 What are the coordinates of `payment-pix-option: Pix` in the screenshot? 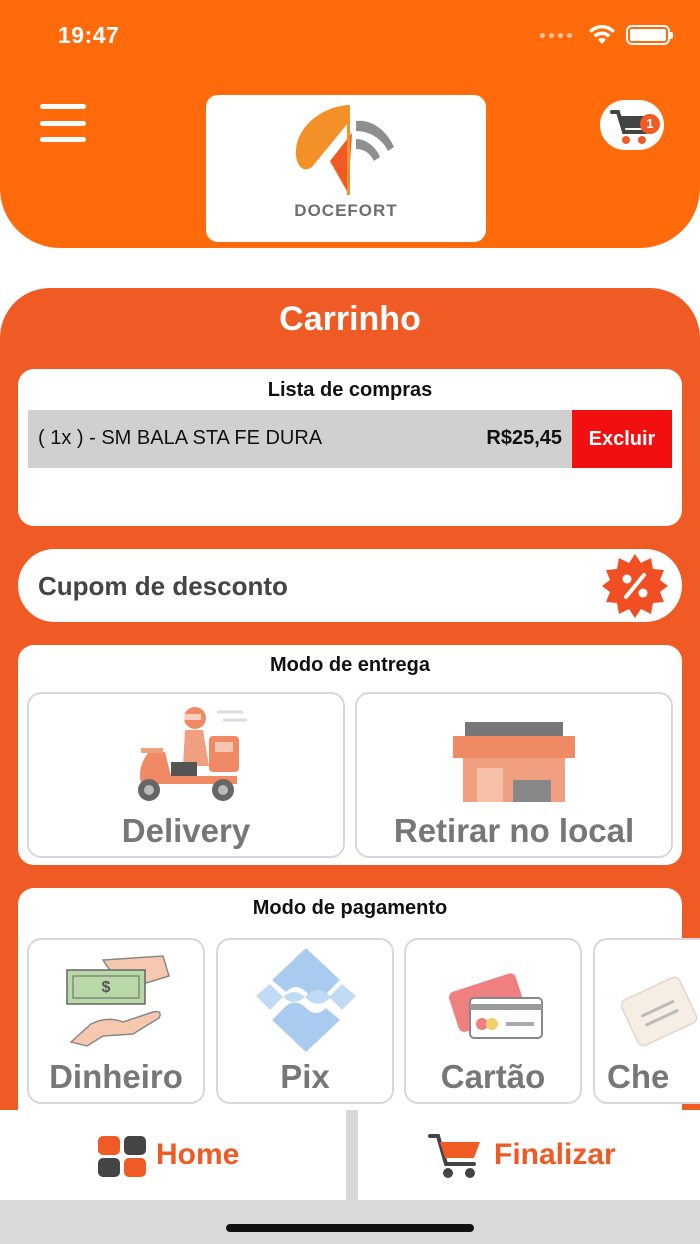 It's located at (305, 1021).